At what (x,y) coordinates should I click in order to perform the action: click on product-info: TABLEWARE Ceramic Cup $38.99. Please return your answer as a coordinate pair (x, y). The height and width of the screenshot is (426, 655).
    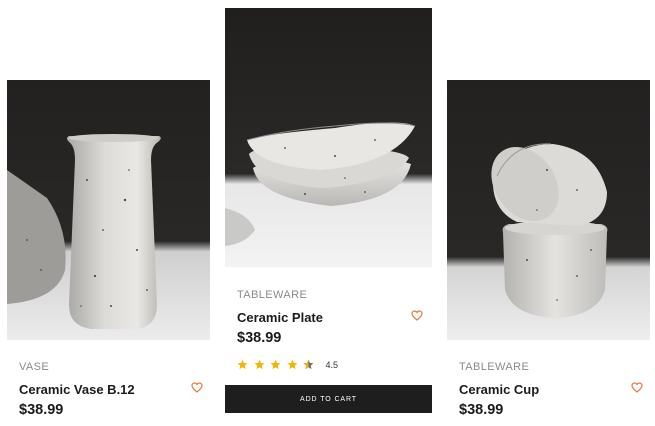
    Looking at the image, I should click on (548, 389).